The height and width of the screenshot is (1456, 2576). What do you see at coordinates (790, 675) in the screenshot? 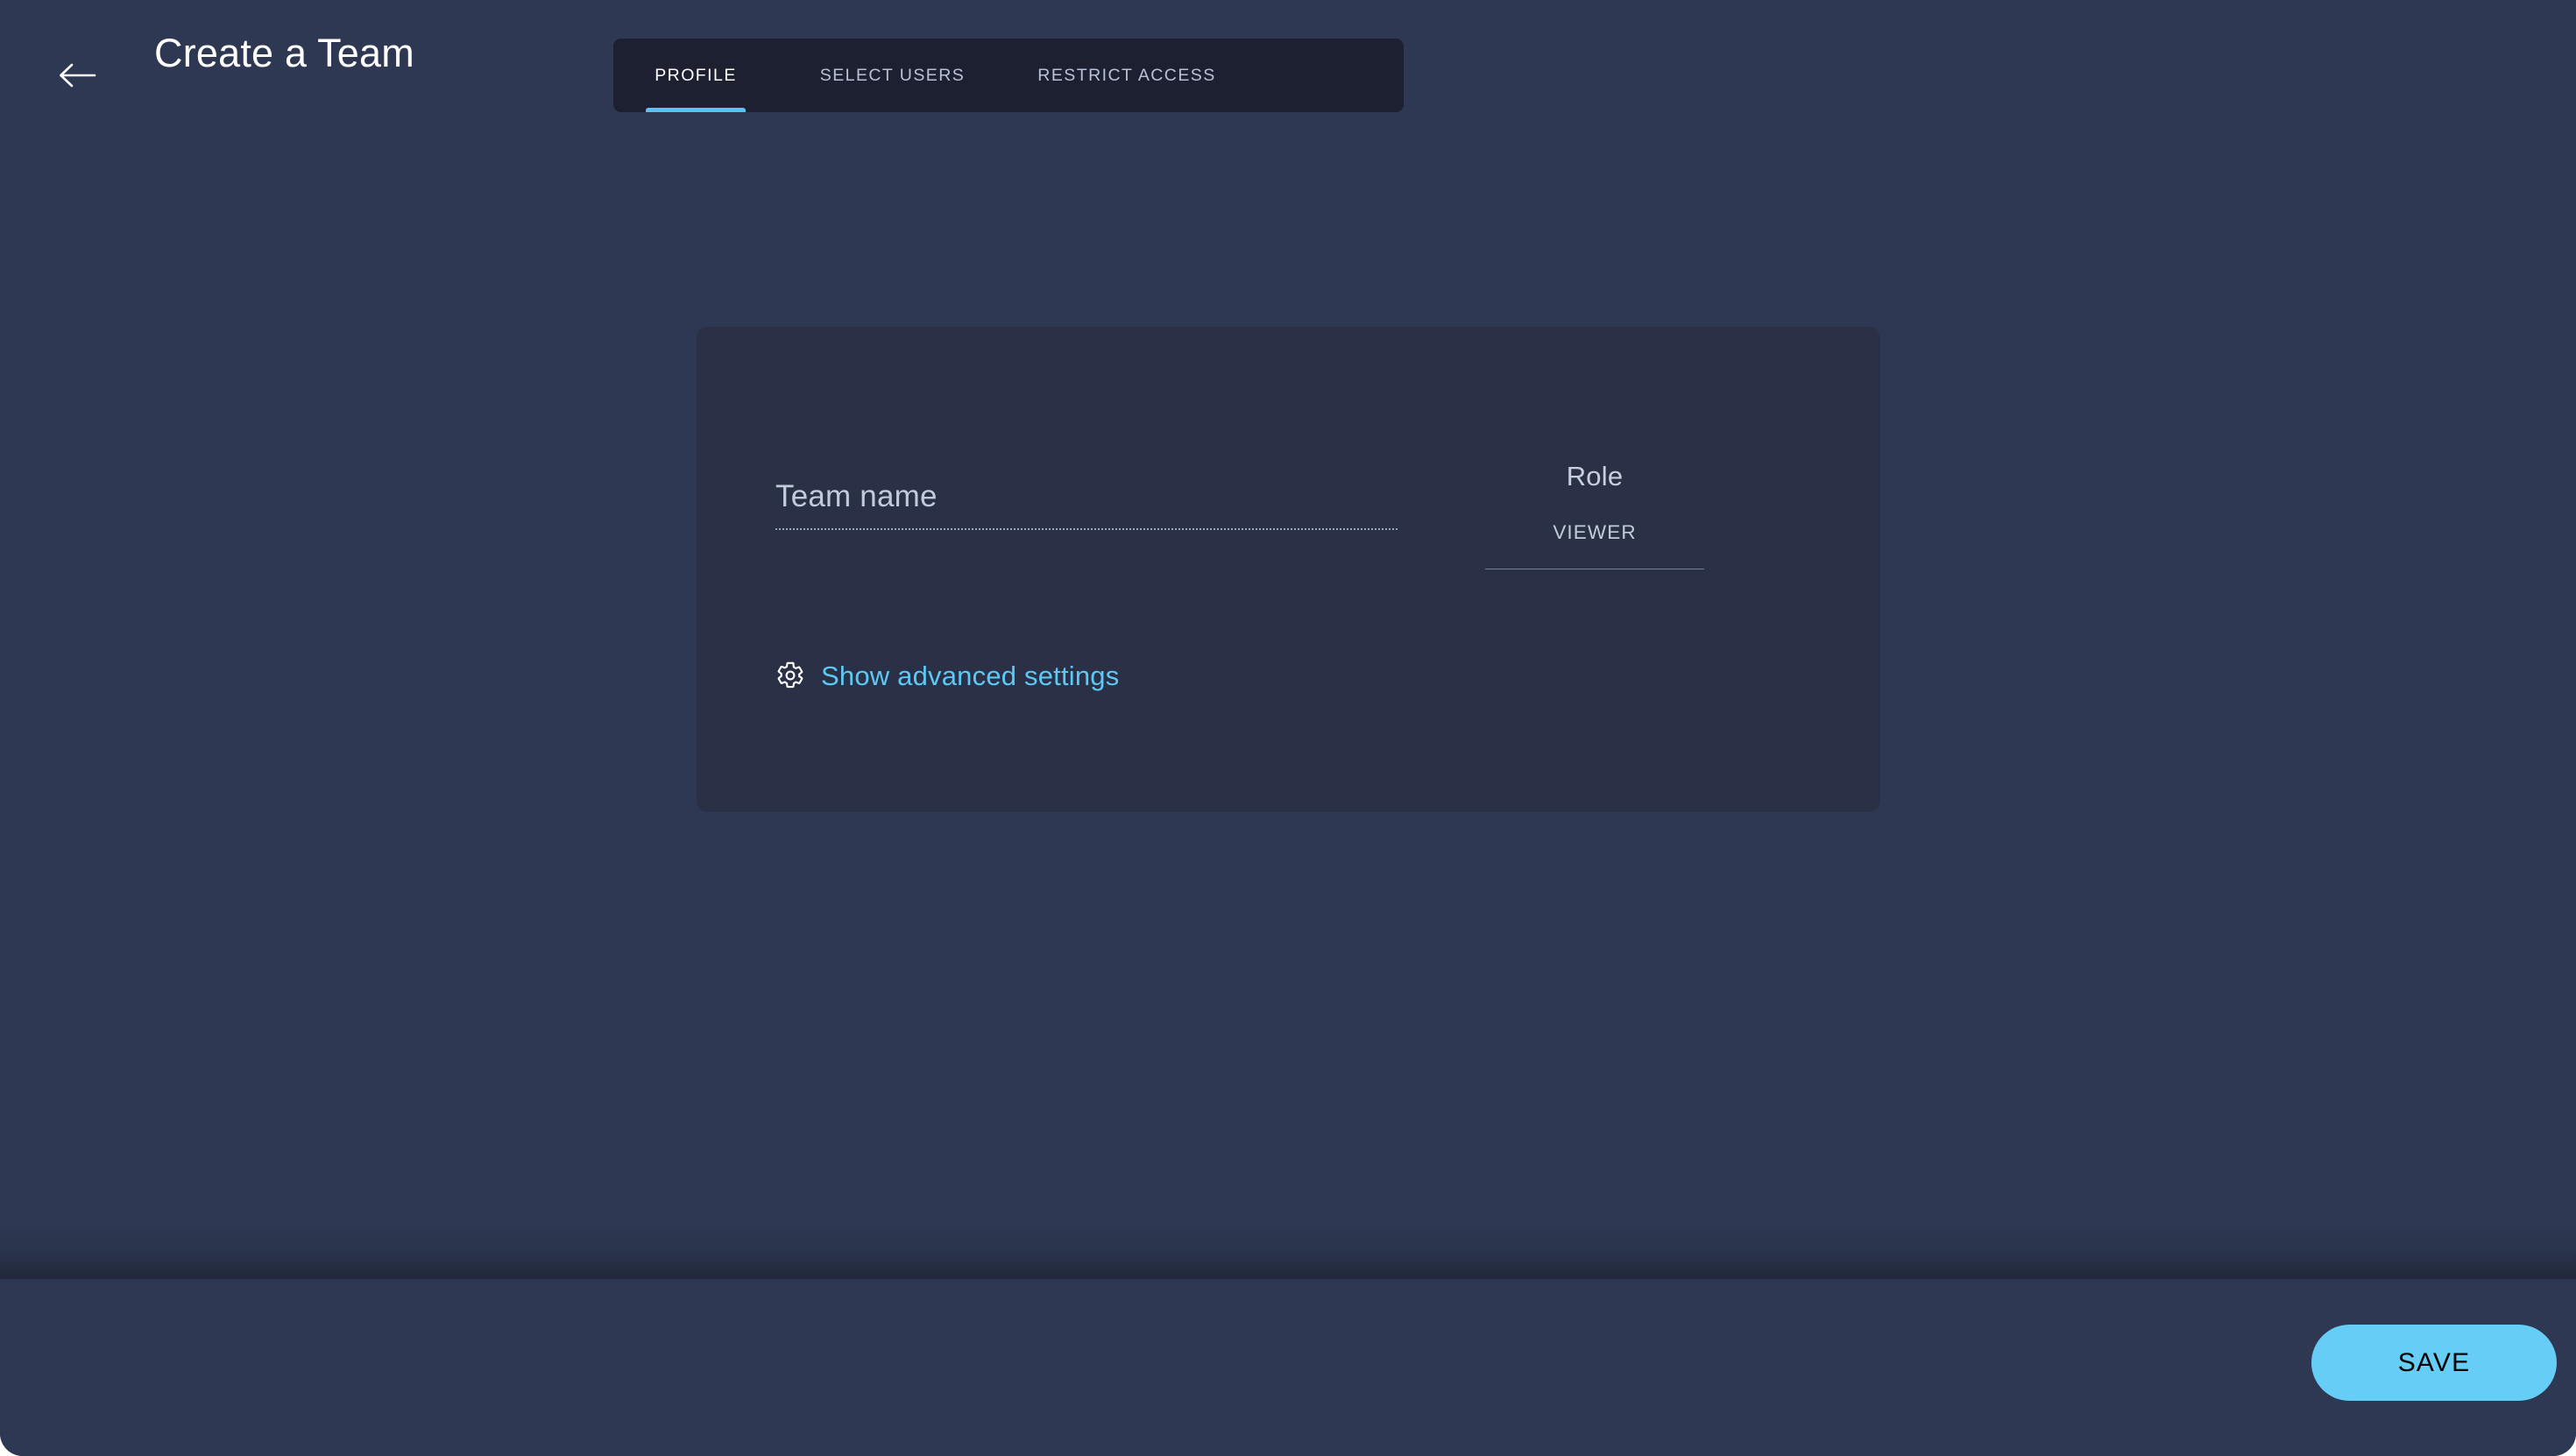
I see `gear-icon` at bounding box center [790, 675].